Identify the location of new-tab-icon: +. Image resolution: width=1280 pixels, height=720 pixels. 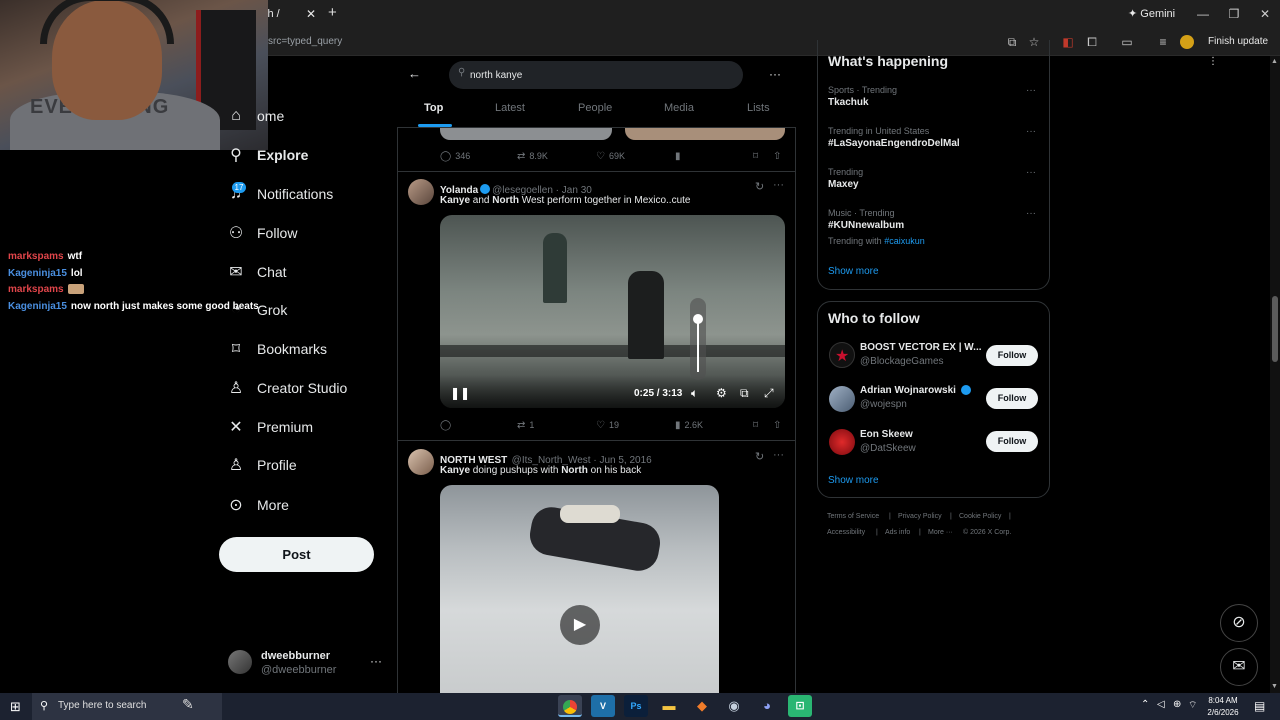
(335, 13).